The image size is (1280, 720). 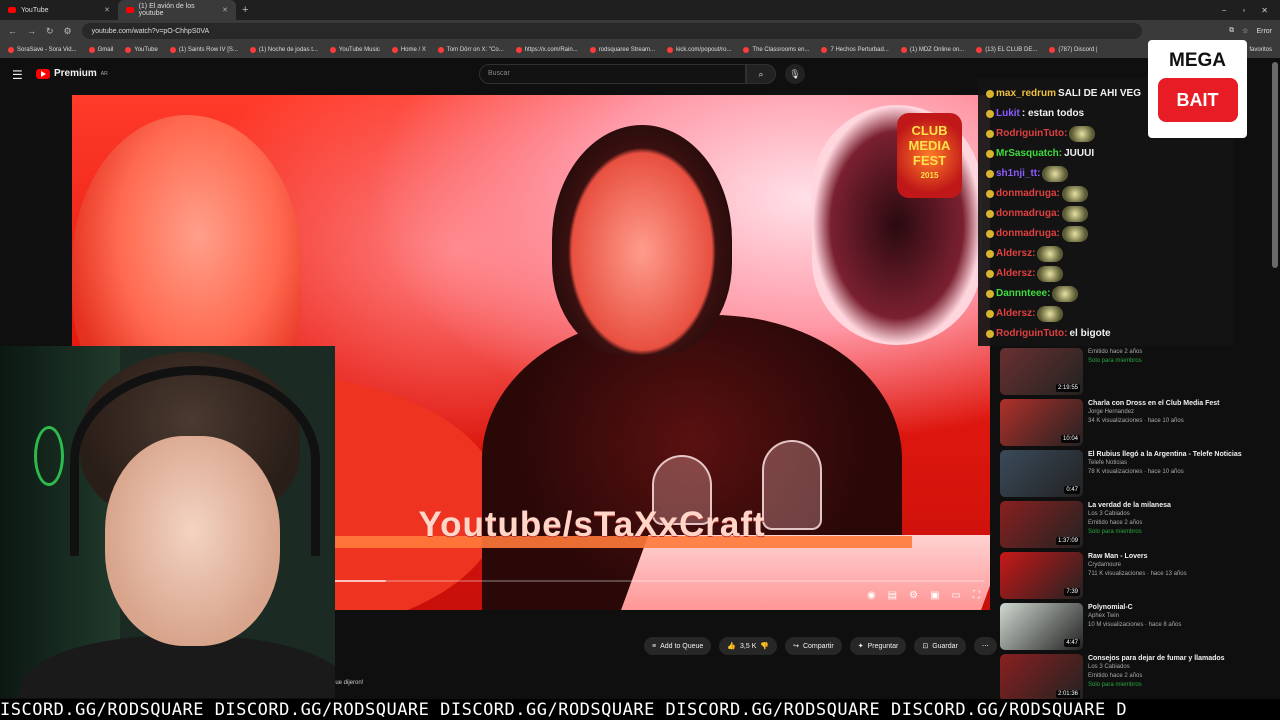 I want to click on bookmark-item: (787) Discord |, so click(x=1073, y=50).